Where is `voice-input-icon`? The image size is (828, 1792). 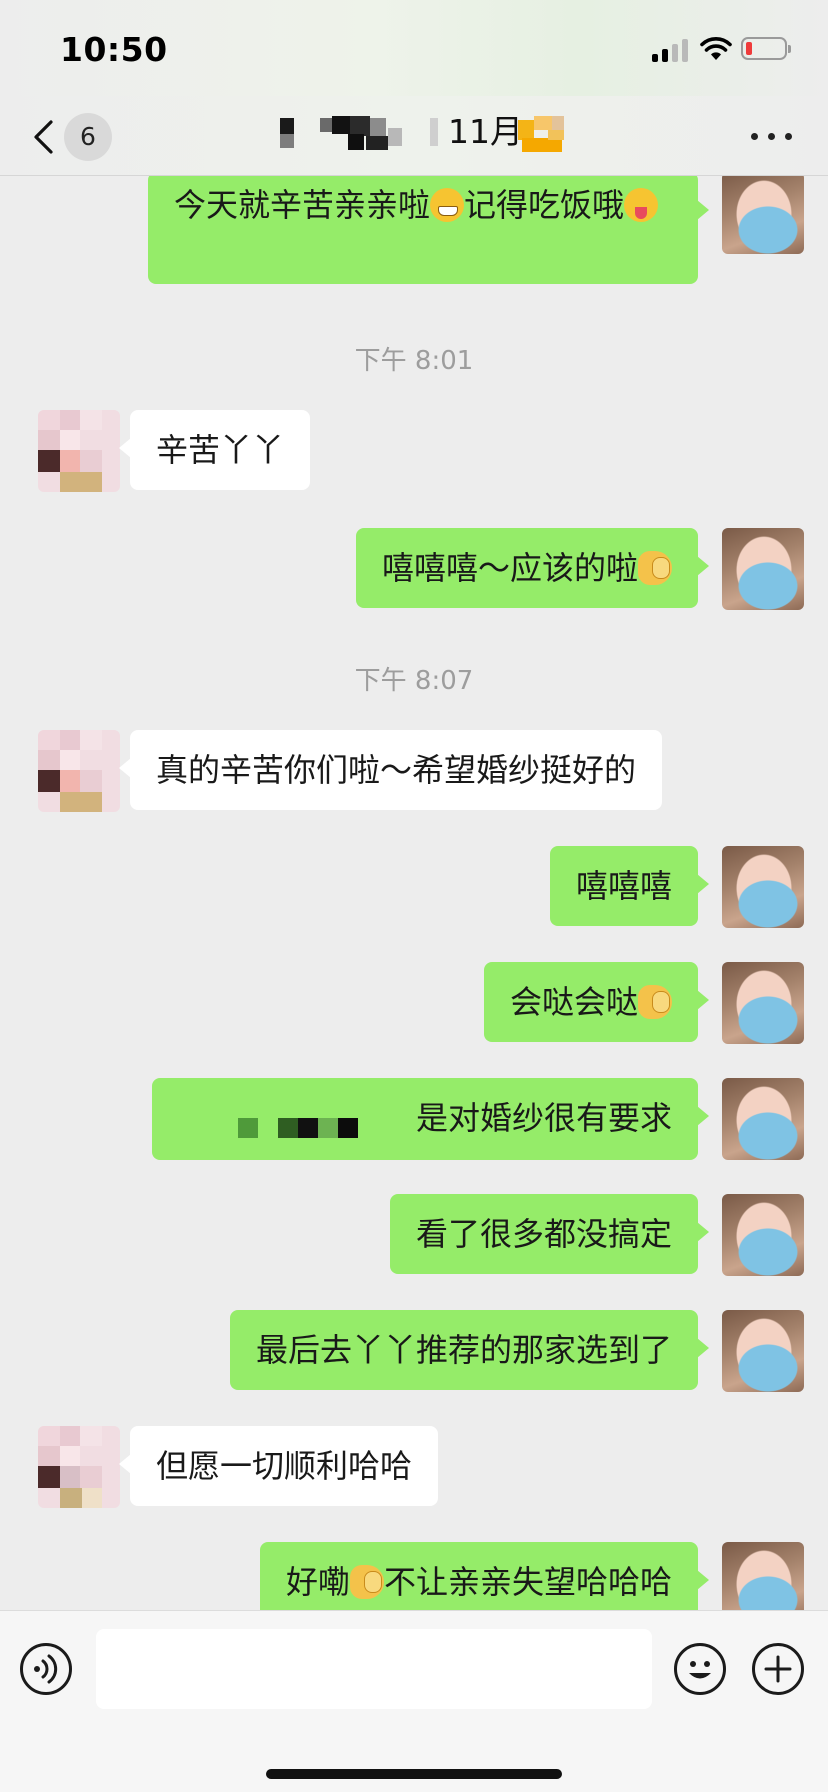
voice-input-icon is located at coordinates (46, 1669).